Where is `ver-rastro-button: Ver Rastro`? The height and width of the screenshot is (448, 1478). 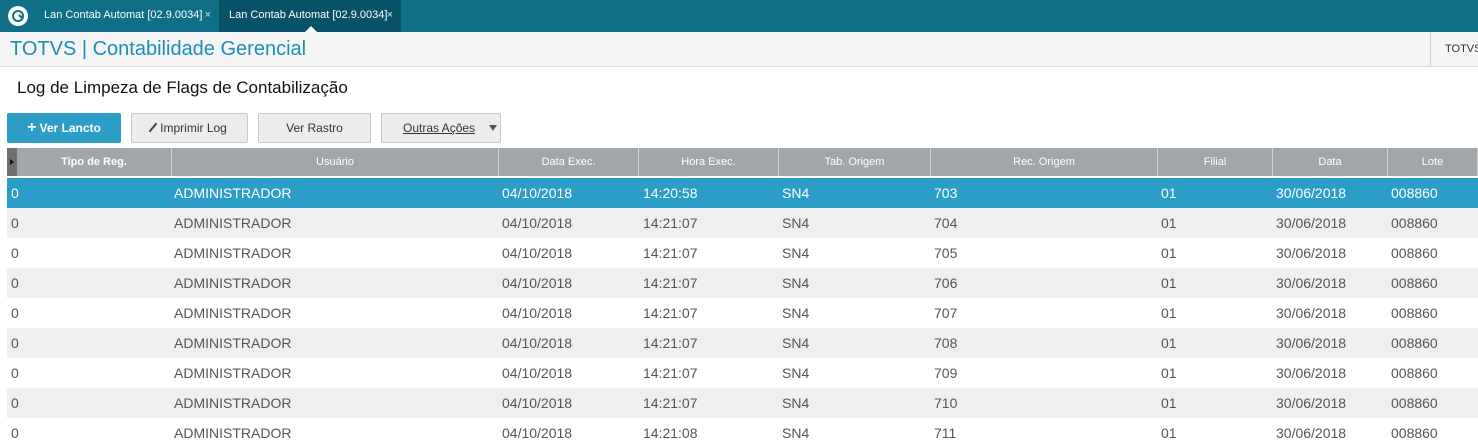 ver-rastro-button: Ver Rastro is located at coordinates (314, 128).